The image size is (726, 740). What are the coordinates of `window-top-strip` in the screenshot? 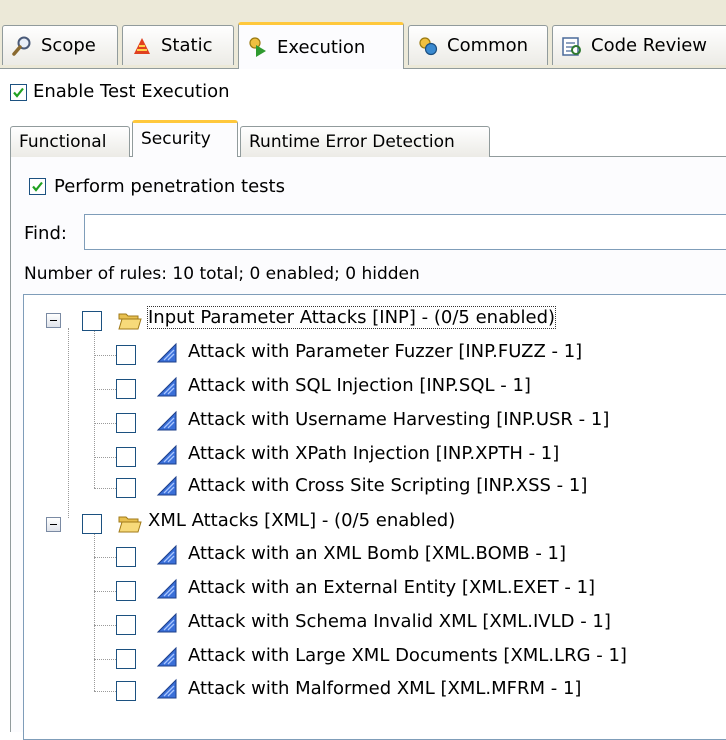 It's located at (363, 11).